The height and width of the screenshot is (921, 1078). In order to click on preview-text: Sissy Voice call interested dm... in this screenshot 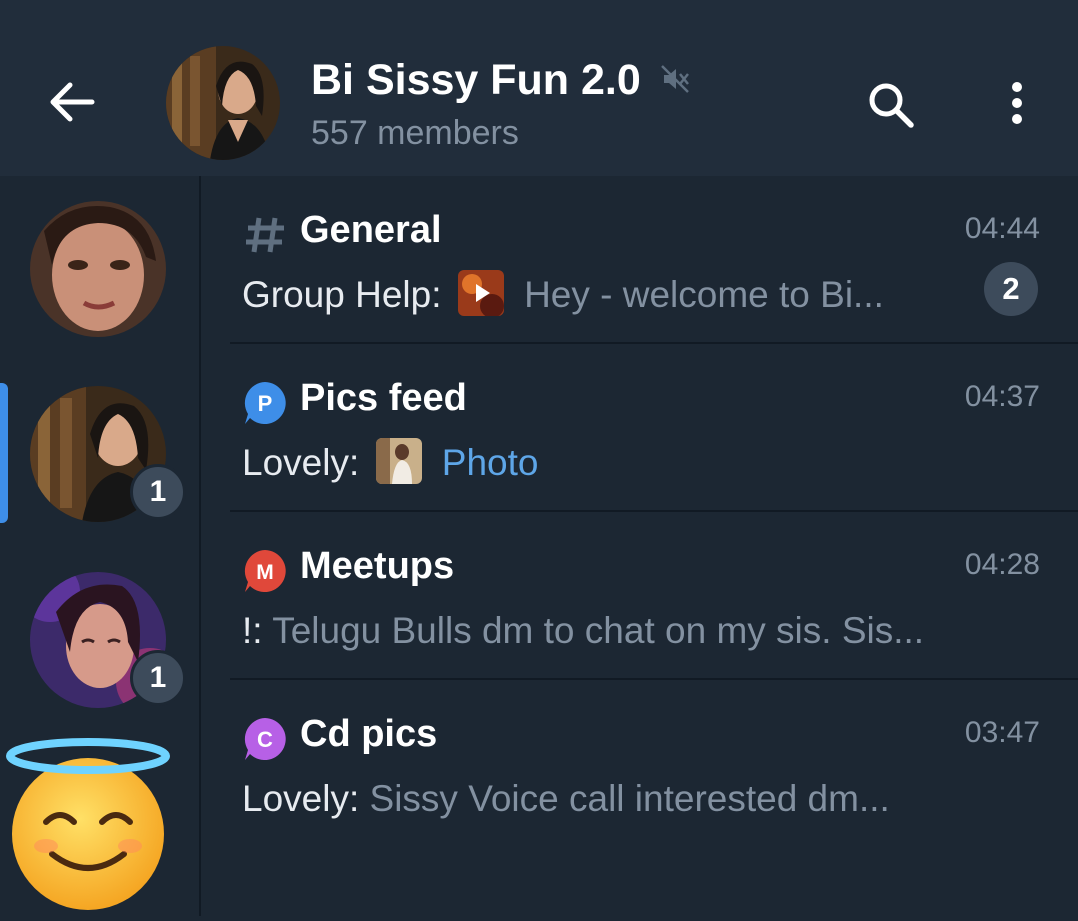, I will do `click(629, 798)`.